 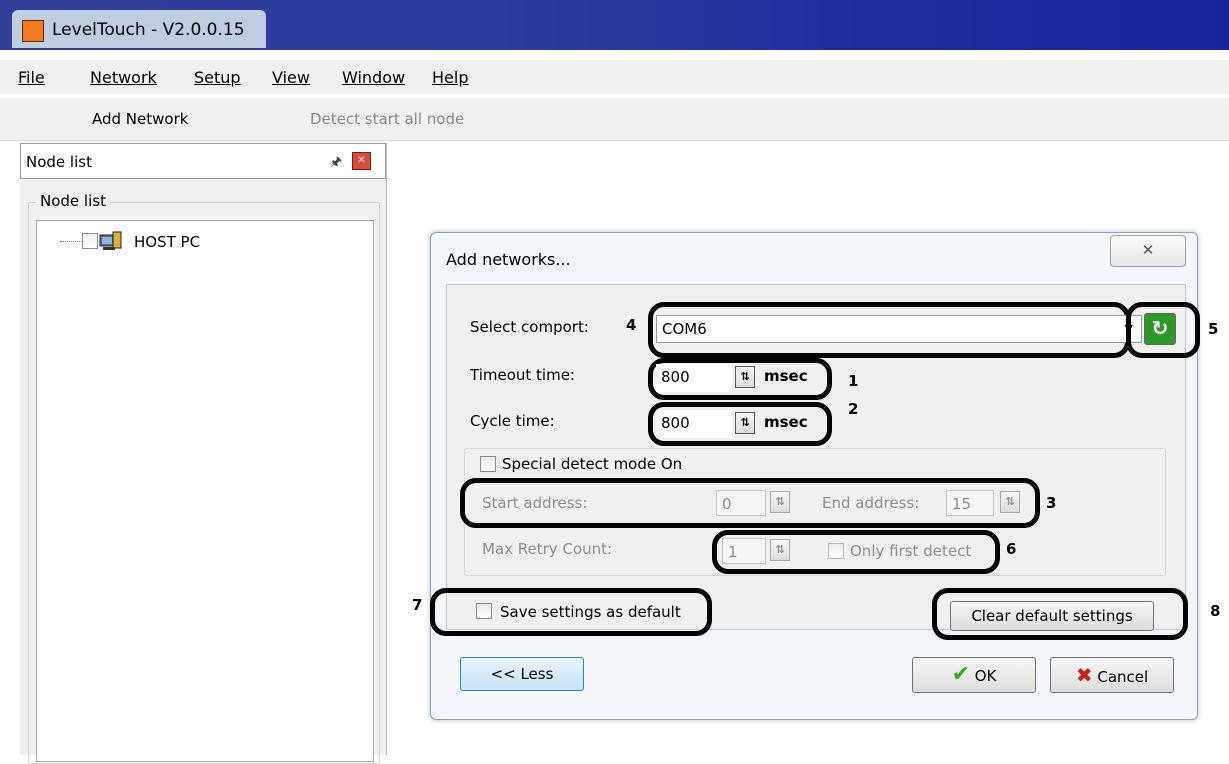 What do you see at coordinates (962, 504) in the screenshot?
I see `end-address-value: 15` at bounding box center [962, 504].